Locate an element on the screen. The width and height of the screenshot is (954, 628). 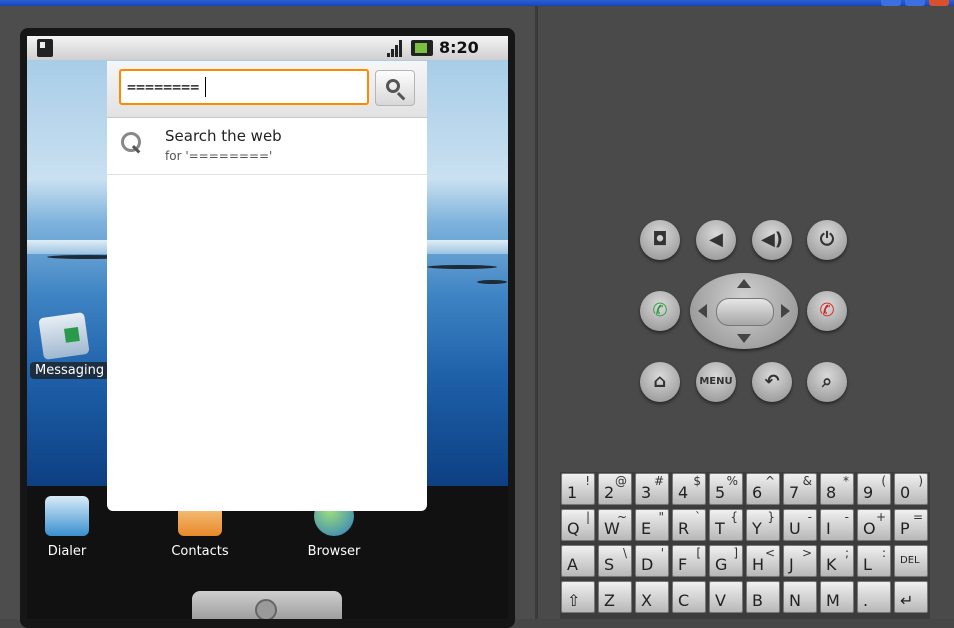
key: Q | is located at coordinates (578, 525).